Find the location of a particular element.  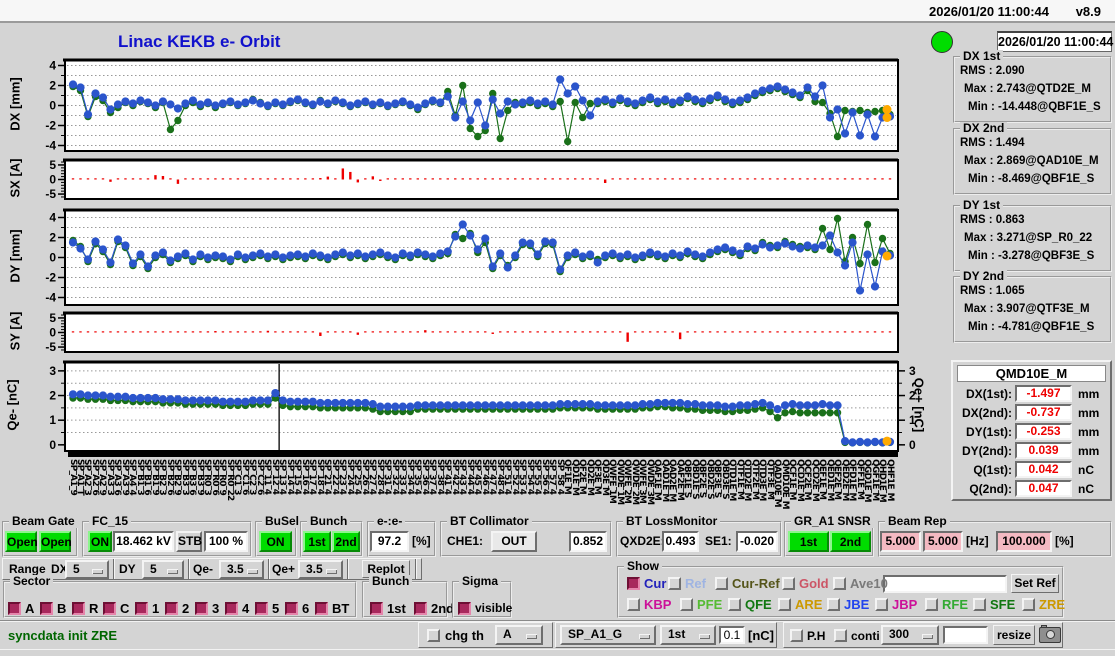

sector-checkbox-a is located at coordinates (14, 608).